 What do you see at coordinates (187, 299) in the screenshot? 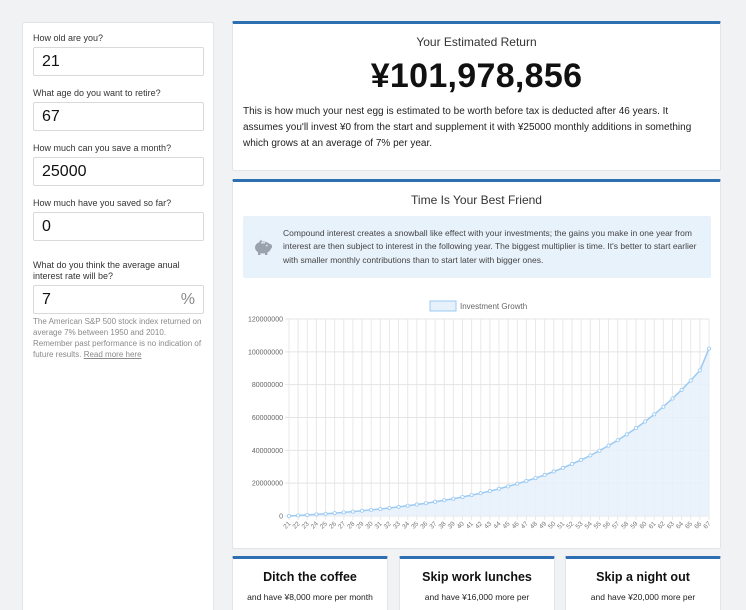
I see `percent-suffix: %` at bounding box center [187, 299].